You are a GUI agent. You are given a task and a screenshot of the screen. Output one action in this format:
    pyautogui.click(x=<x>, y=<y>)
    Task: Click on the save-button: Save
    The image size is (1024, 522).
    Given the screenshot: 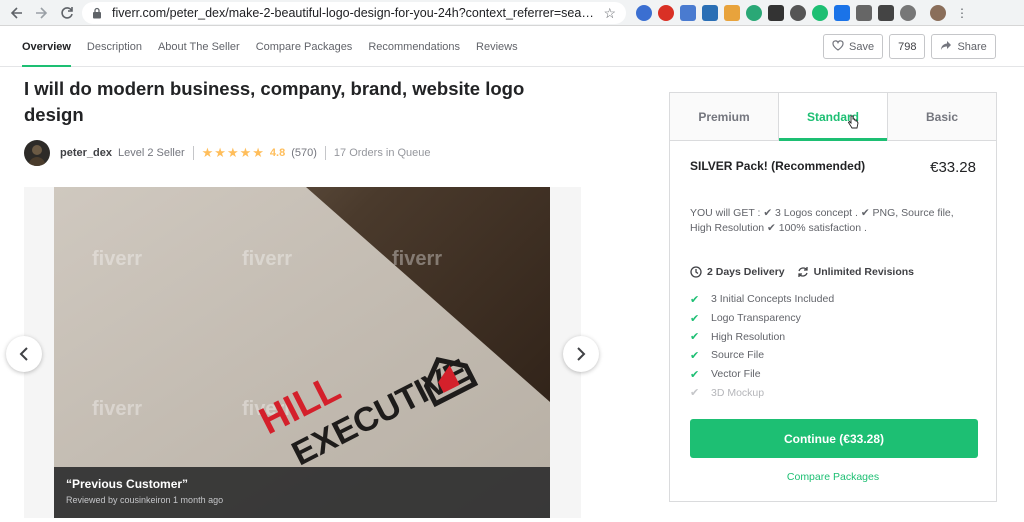 What is the action you would take?
    pyautogui.click(x=853, y=46)
    